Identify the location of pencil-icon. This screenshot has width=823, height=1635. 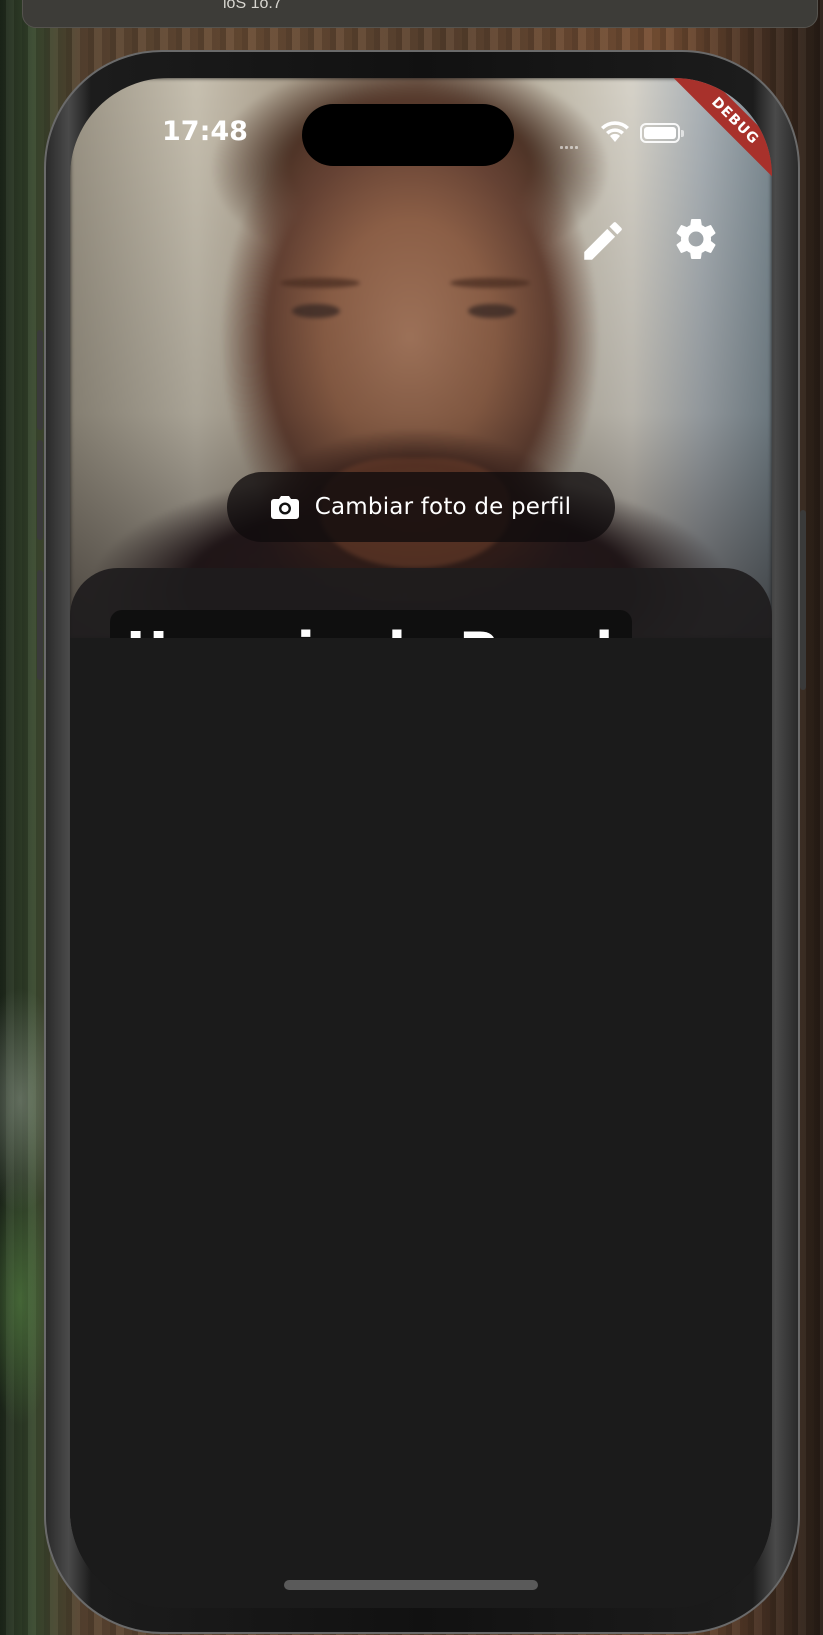
(603, 241).